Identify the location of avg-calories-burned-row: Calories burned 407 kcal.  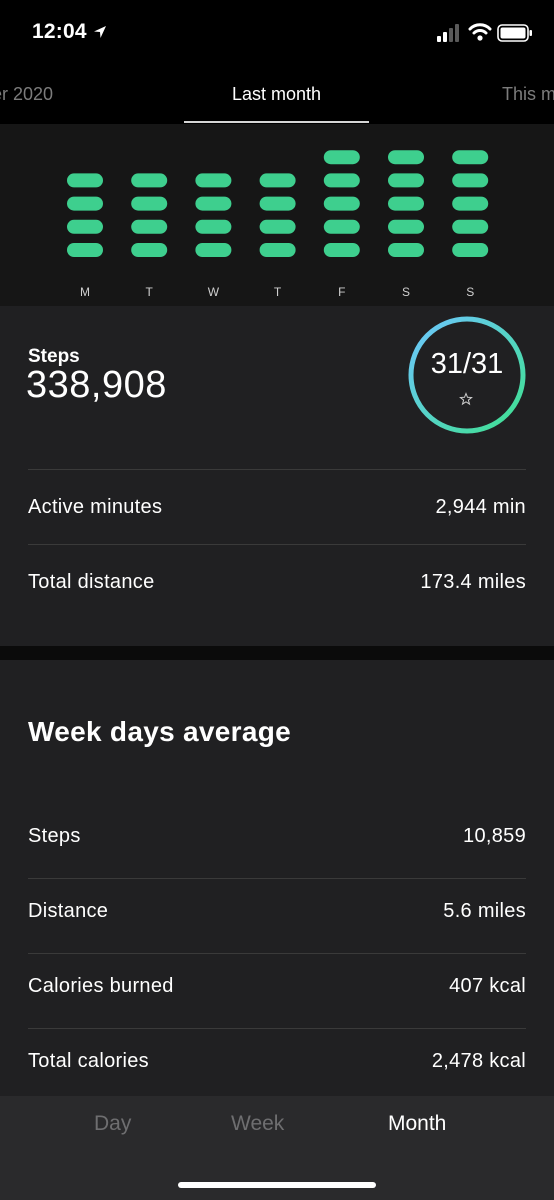
(277, 991).